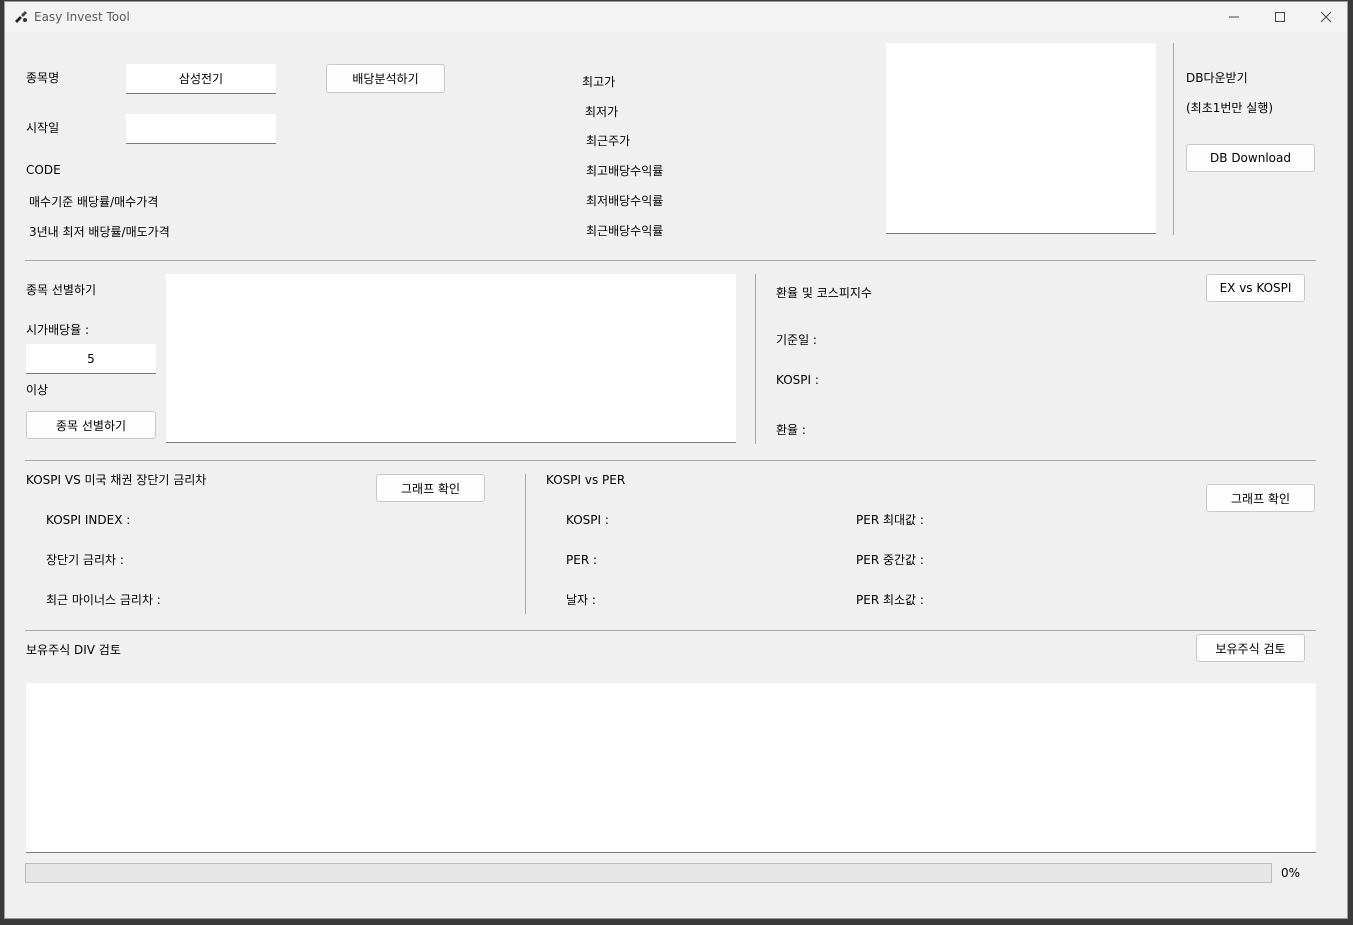  What do you see at coordinates (1291, 873) in the screenshot?
I see `progress-text: 0%` at bounding box center [1291, 873].